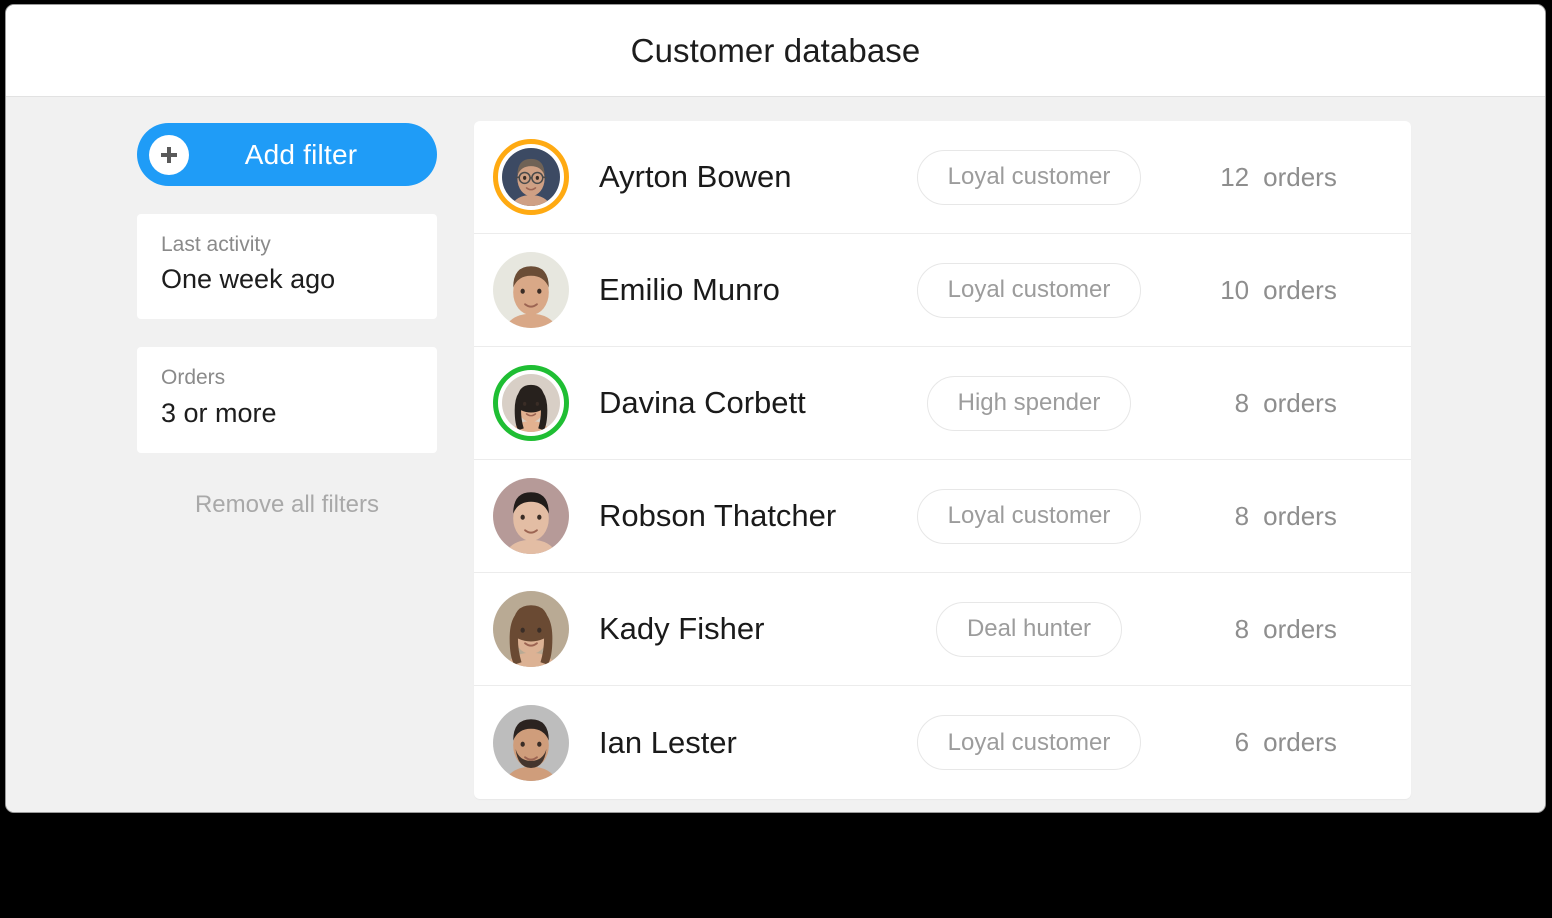 The image size is (1552, 918). What do you see at coordinates (301, 154) in the screenshot?
I see `add-filter-label: Add filter` at bounding box center [301, 154].